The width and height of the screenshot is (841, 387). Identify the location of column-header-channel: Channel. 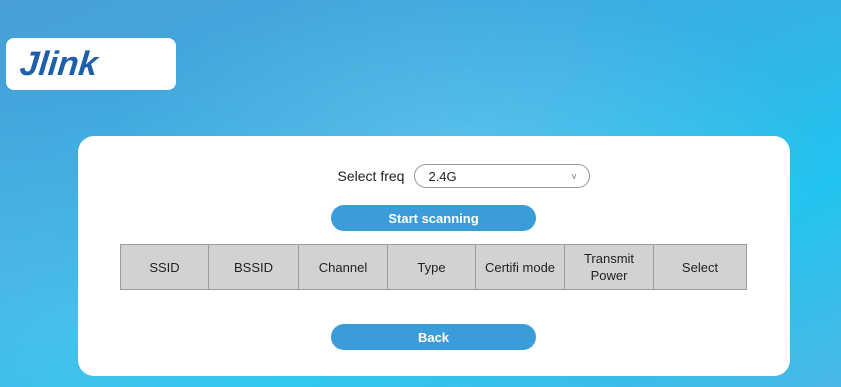
(343, 267).